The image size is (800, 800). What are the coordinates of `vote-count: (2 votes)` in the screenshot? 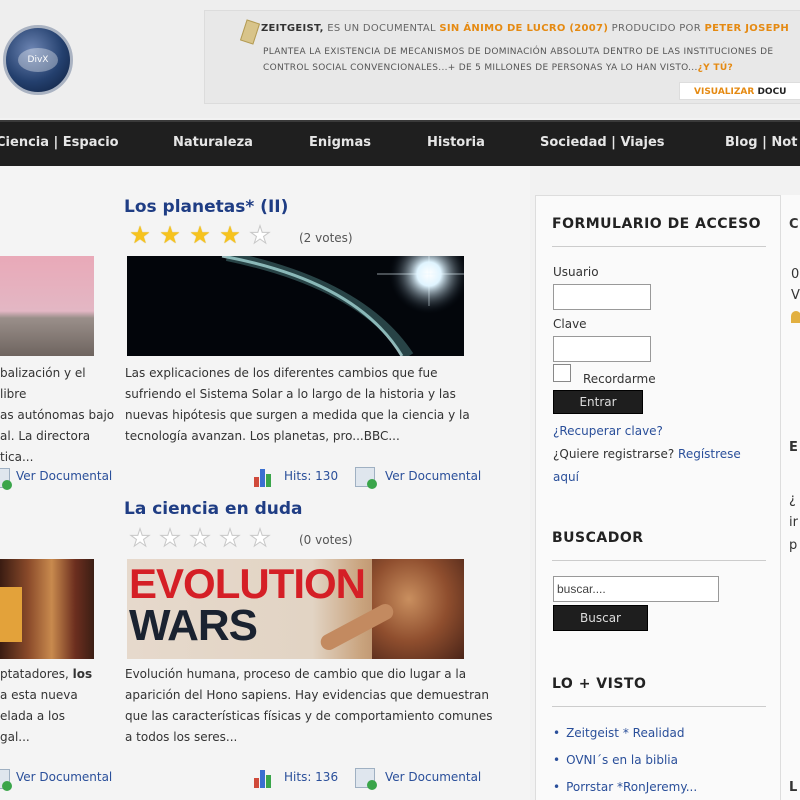 It's located at (326, 238).